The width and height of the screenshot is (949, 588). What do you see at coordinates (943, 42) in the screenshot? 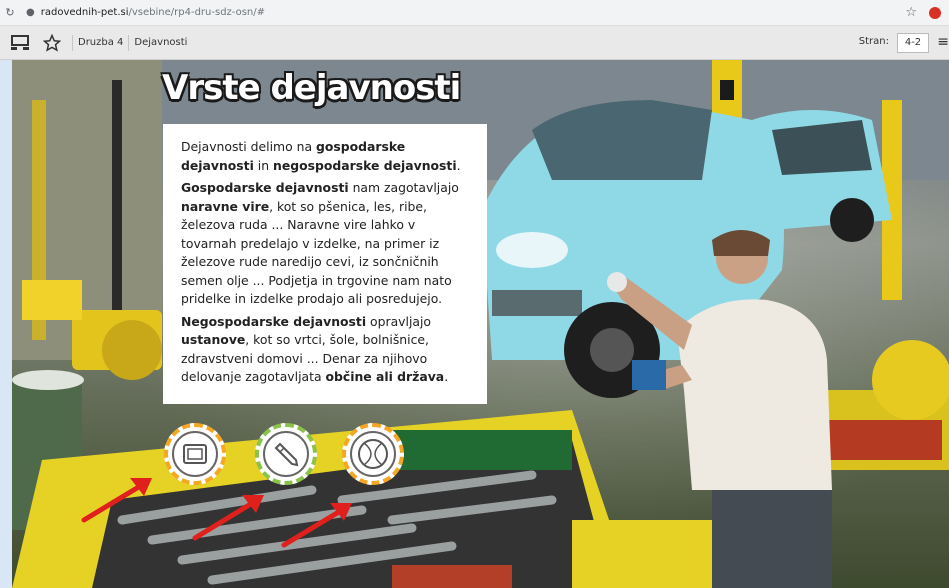
I see `layers-icon: ≡` at bounding box center [943, 42].